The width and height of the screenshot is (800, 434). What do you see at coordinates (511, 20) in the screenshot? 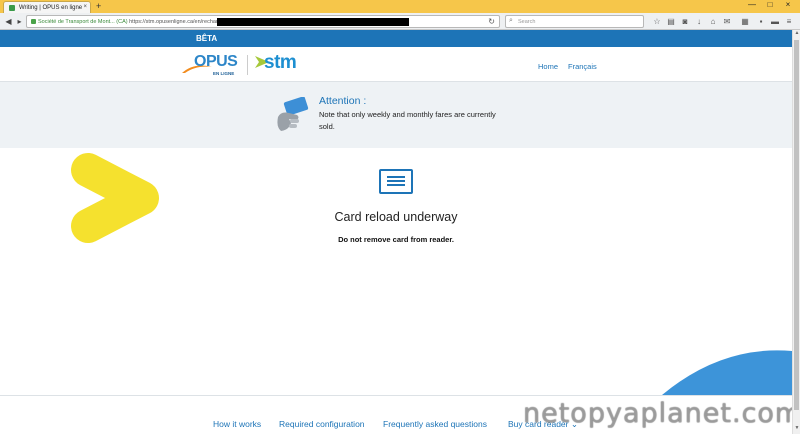
I see `search-icon: ⌕` at bounding box center [511, 20].